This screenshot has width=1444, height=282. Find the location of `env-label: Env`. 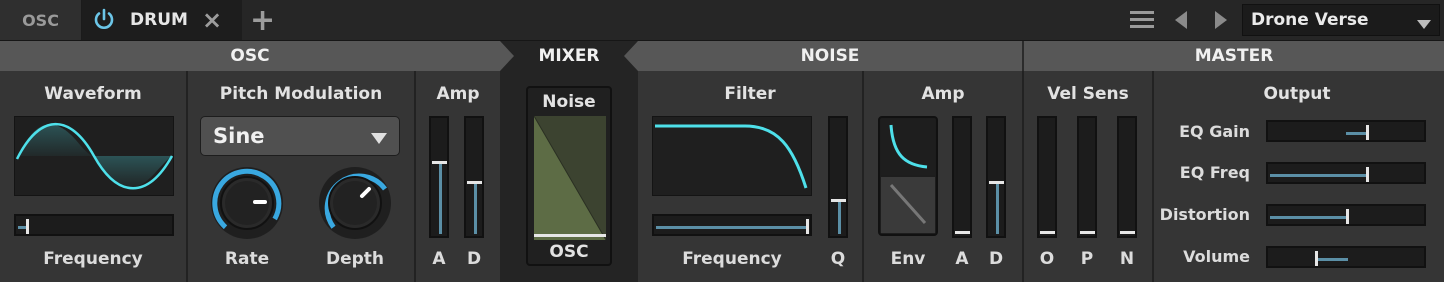

env-label: Env is located at coordinates (908, 259).